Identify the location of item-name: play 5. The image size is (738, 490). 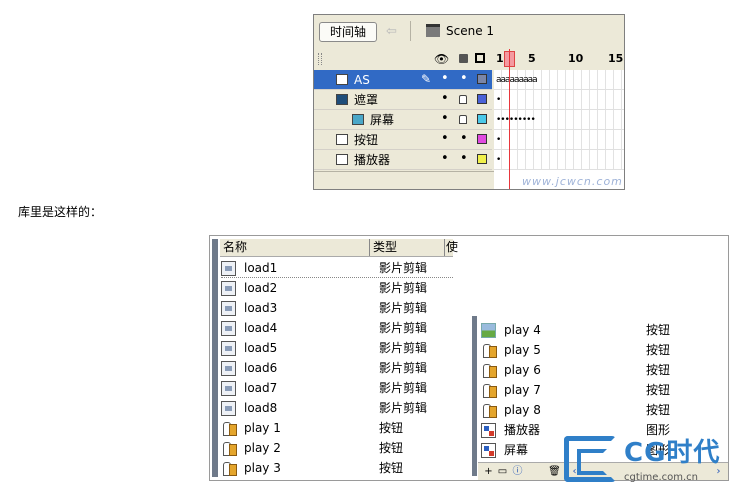
(522, 350).